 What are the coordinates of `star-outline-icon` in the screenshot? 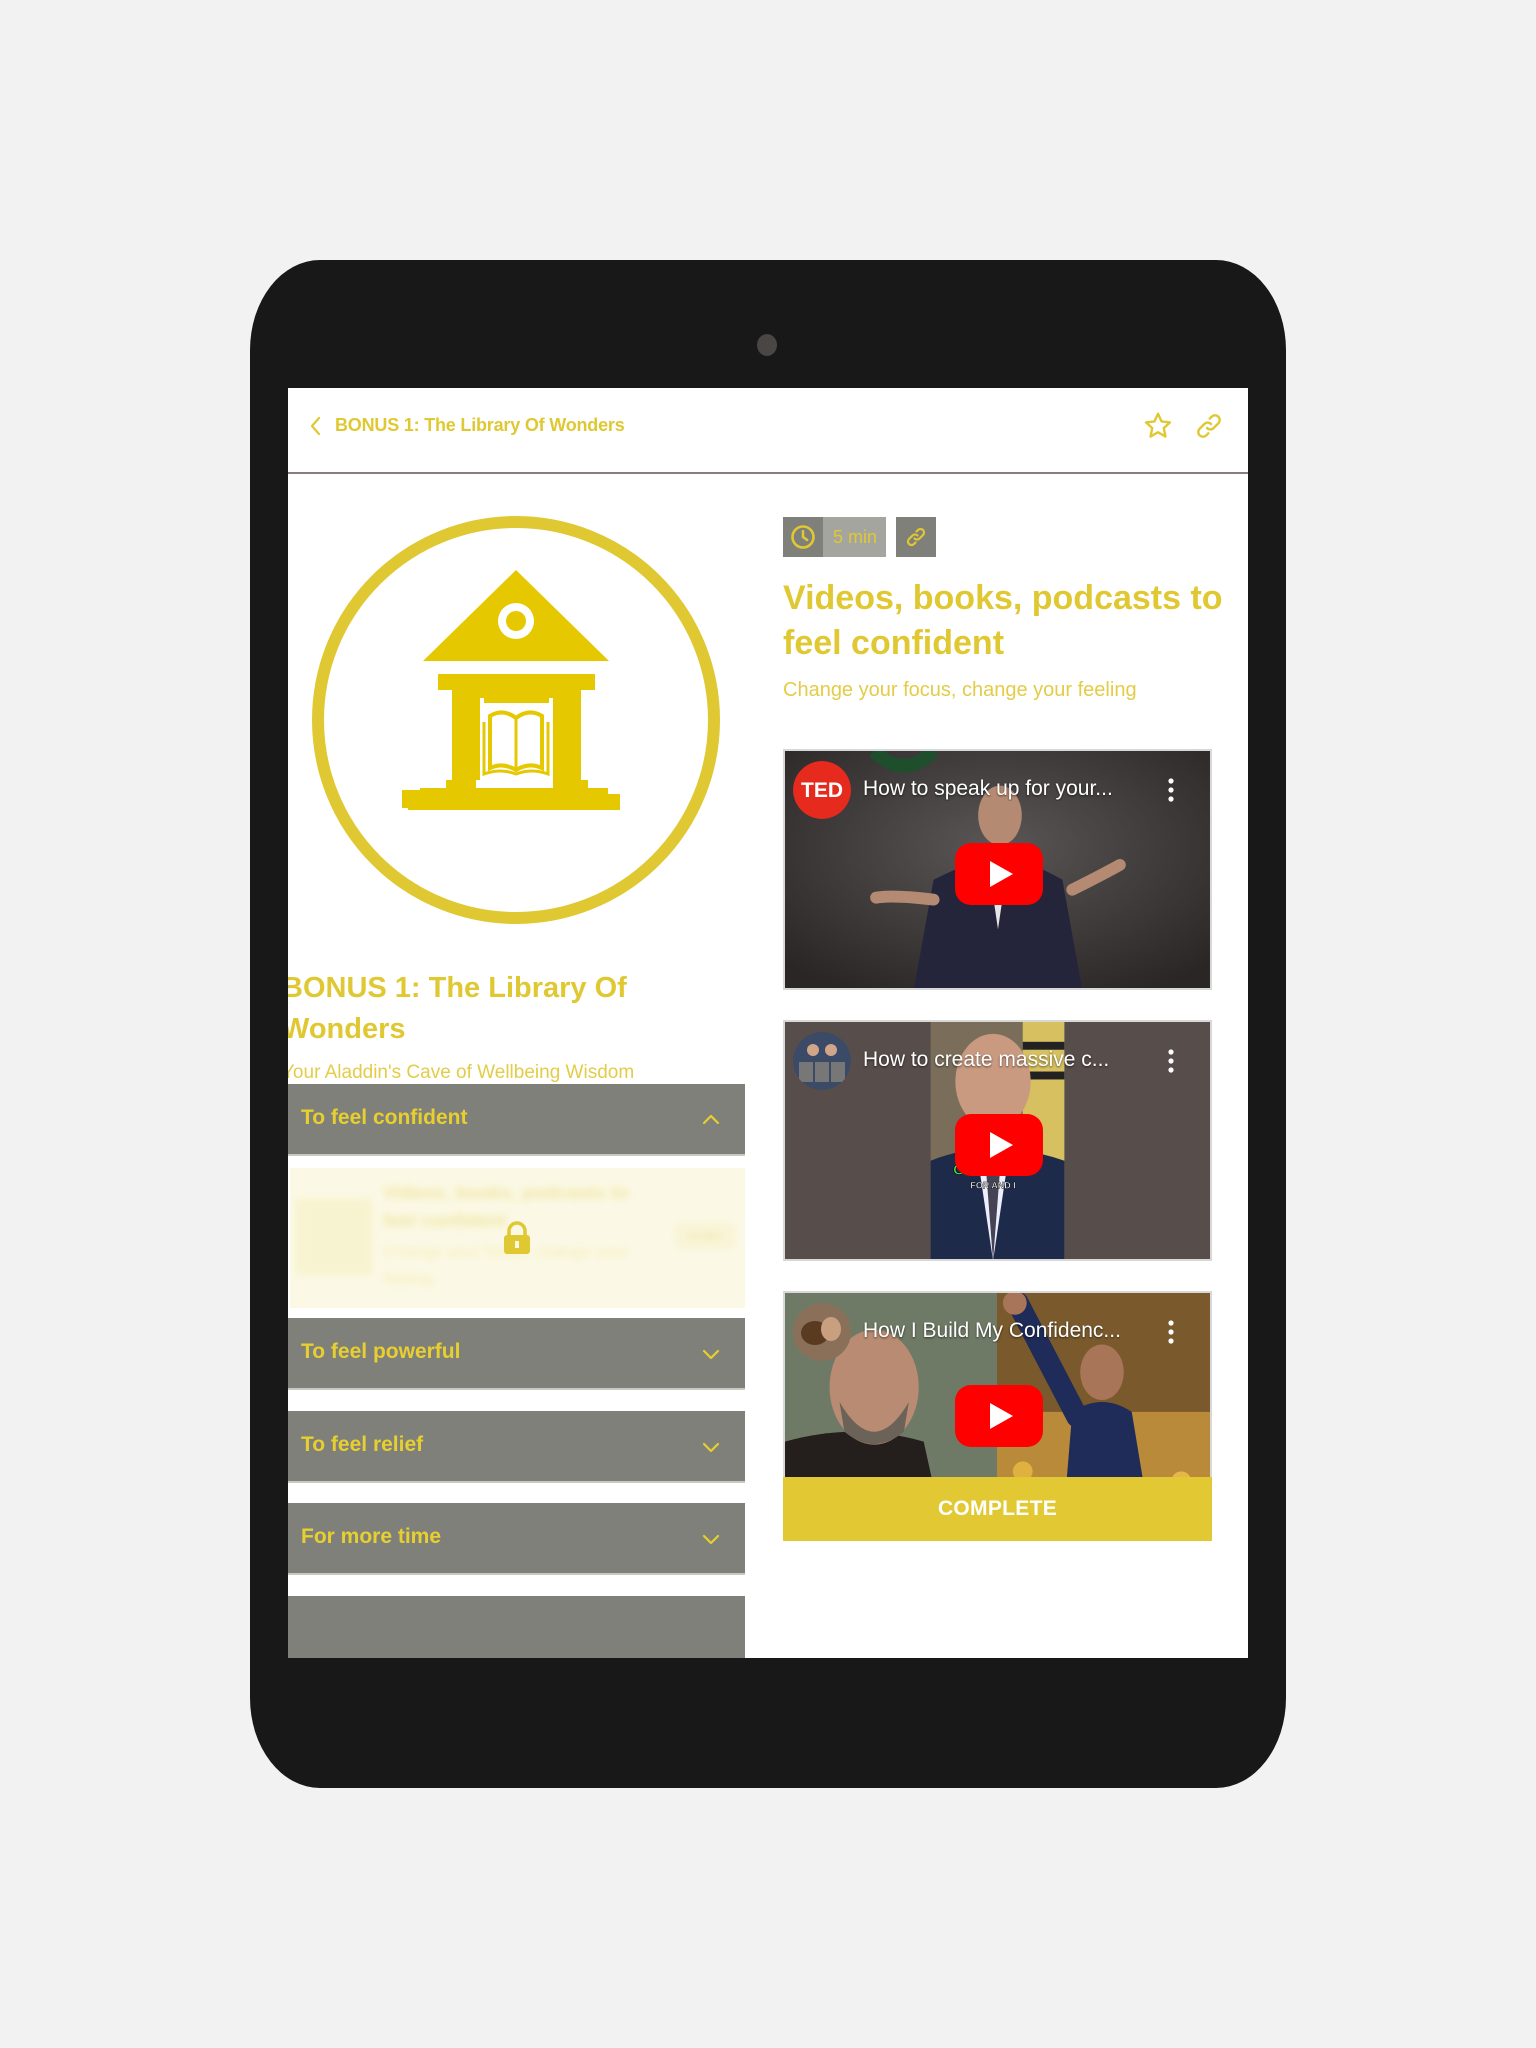 It's located at (1158, 426).